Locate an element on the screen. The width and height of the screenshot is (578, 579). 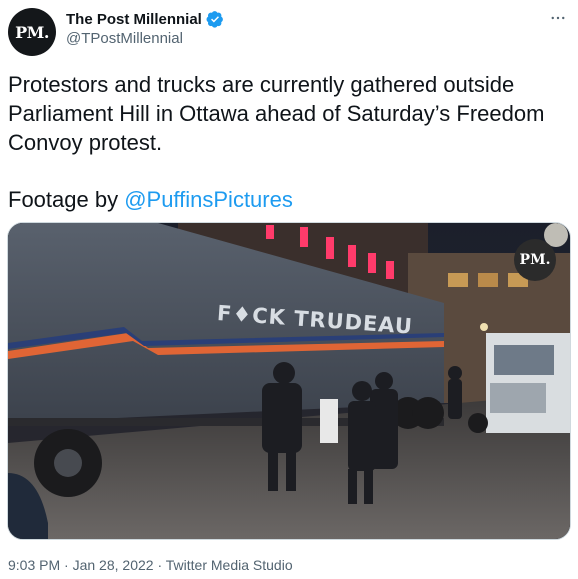
watermark-text: PM. is located at coordinates (535, 260).